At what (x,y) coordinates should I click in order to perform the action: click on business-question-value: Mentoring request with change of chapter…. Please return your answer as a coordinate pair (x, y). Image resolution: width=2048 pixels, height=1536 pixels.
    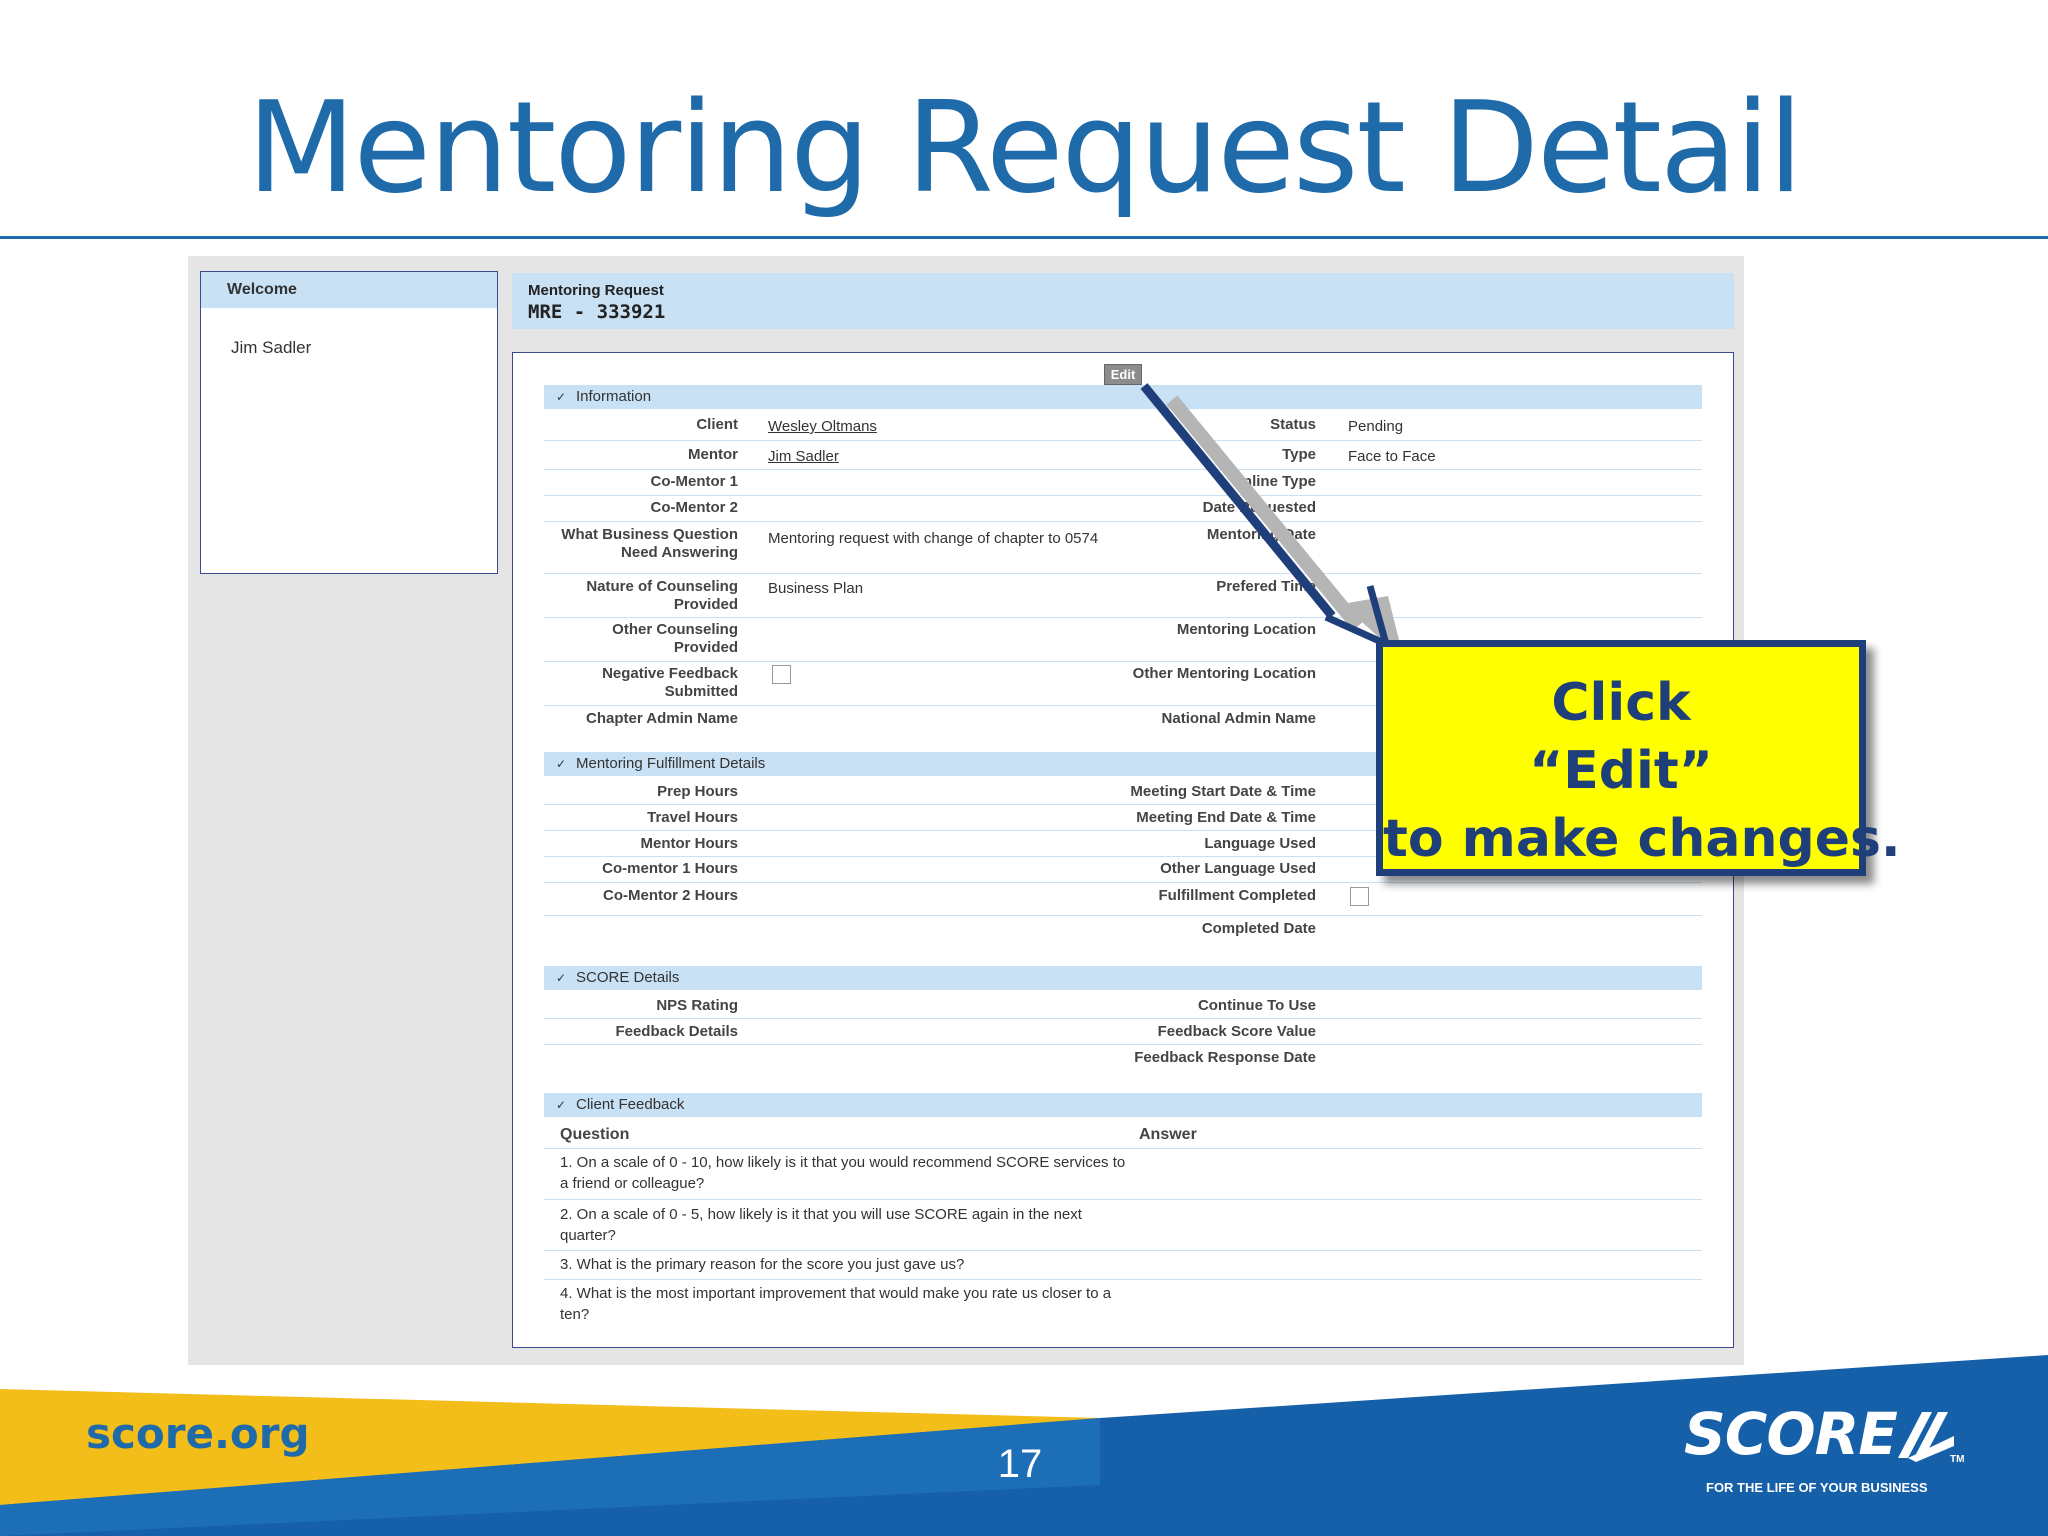
    Looking at the image, I should click on (933, 538).